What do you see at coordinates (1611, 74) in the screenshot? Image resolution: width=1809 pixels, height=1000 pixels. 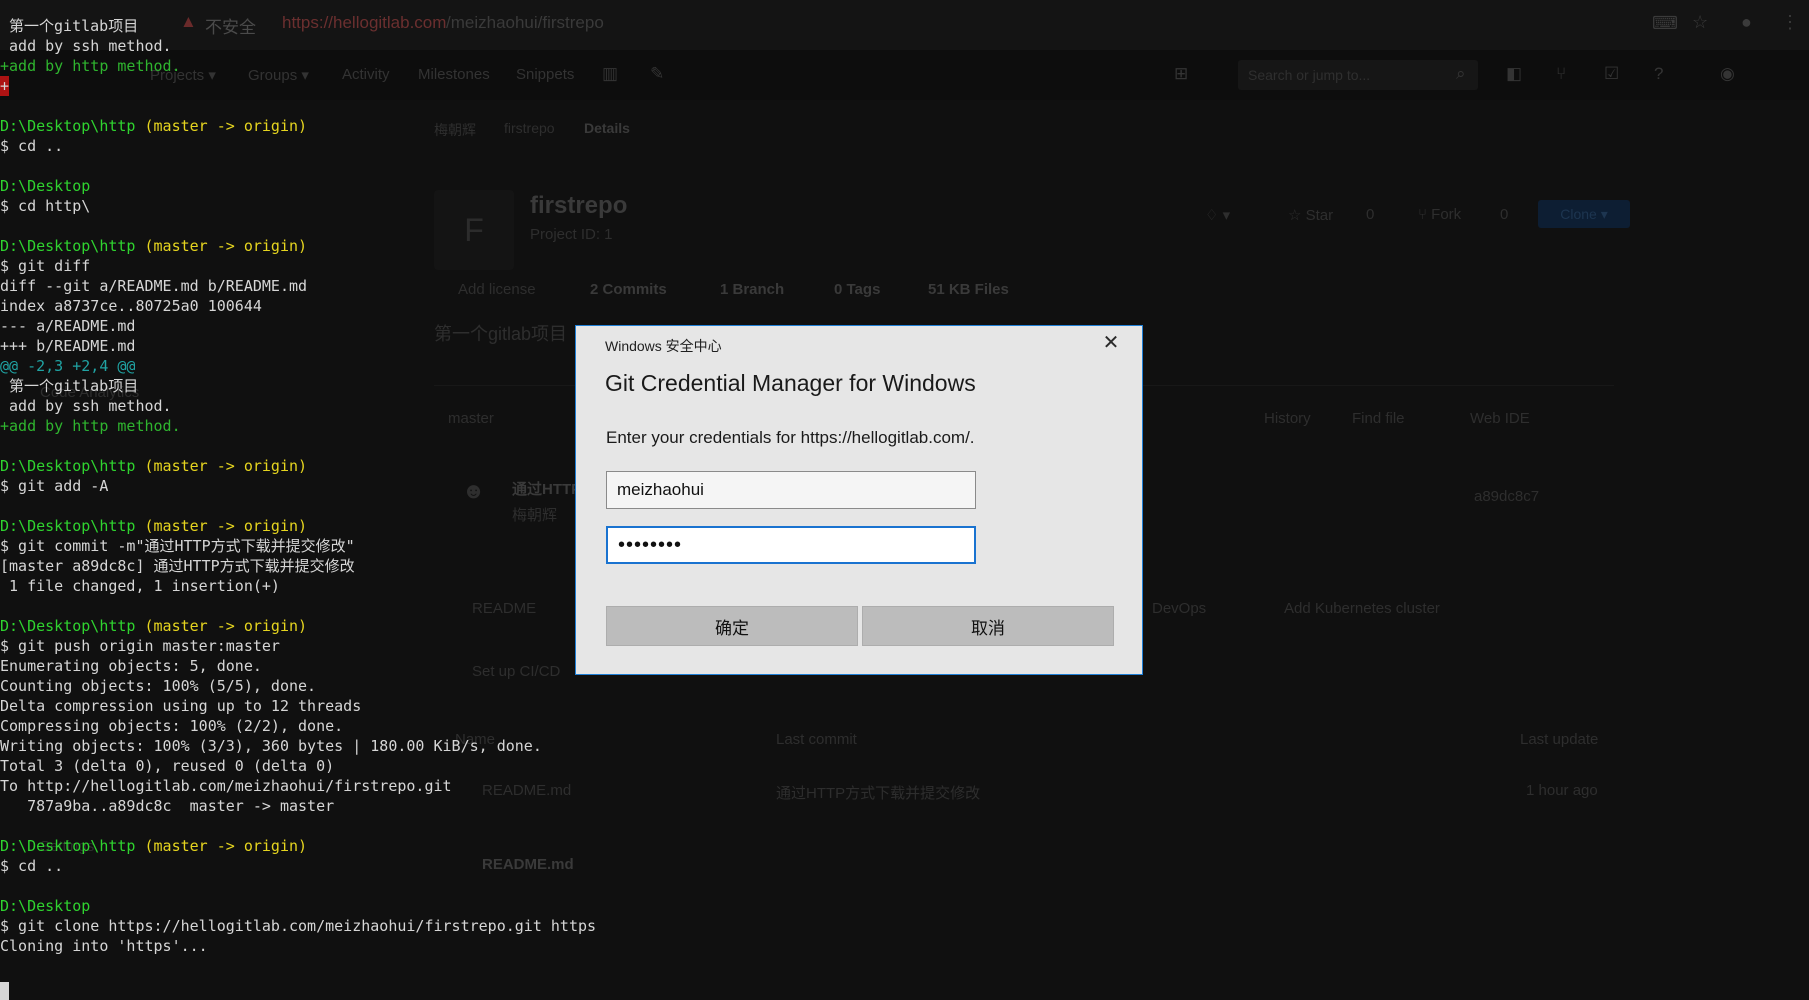 I see `issues-icon: ☑` at bounding box center [1611, 74].